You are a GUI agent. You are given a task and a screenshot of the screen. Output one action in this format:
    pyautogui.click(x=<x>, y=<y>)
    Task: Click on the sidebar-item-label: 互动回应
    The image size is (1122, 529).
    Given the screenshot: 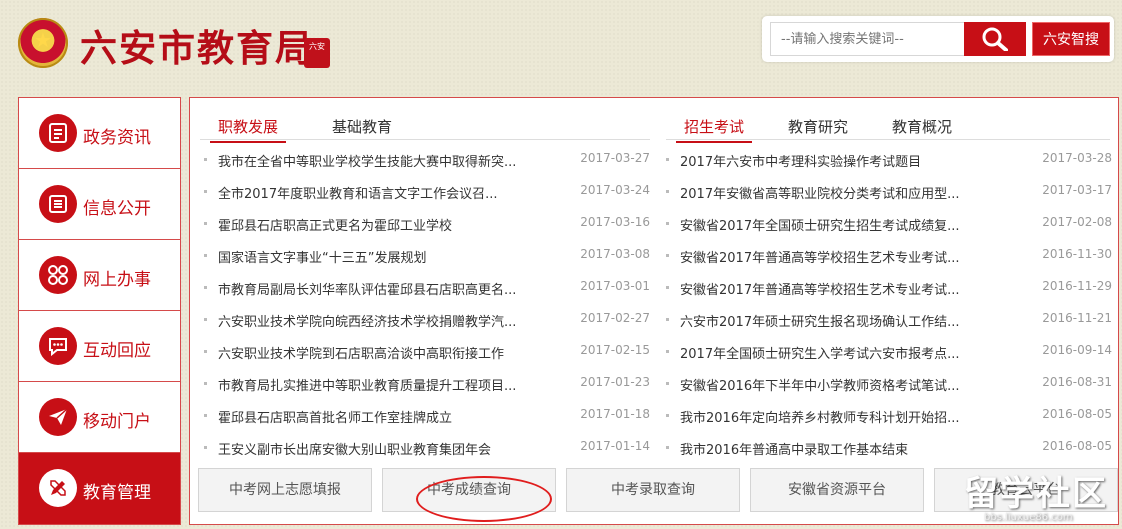 What is the action you would take?
    pyautogui.click(x=117, y=351)
    